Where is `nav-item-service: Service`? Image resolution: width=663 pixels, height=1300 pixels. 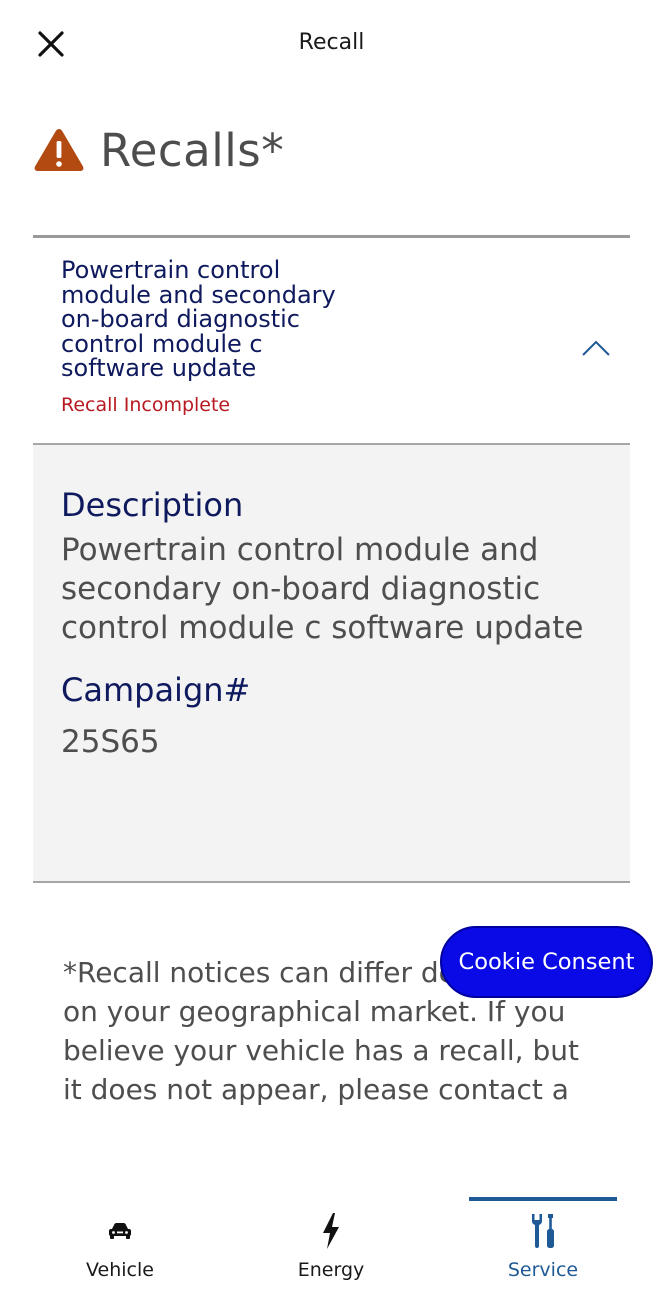
nav-item-service: Service is located at coordinates (543, 1240).